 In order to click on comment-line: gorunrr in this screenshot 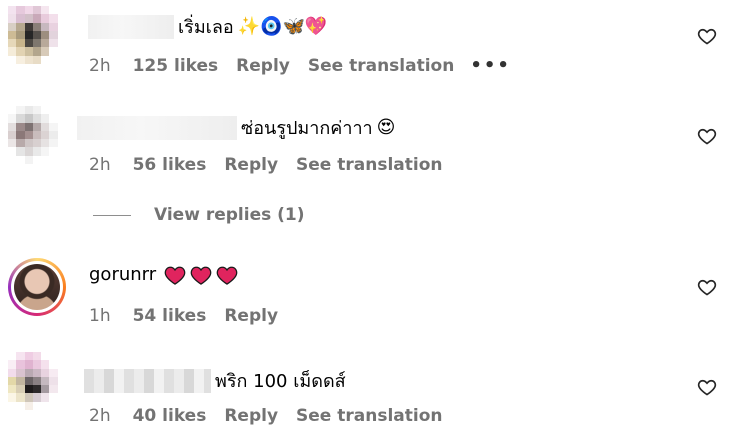, I will do `click(165, 274)`.